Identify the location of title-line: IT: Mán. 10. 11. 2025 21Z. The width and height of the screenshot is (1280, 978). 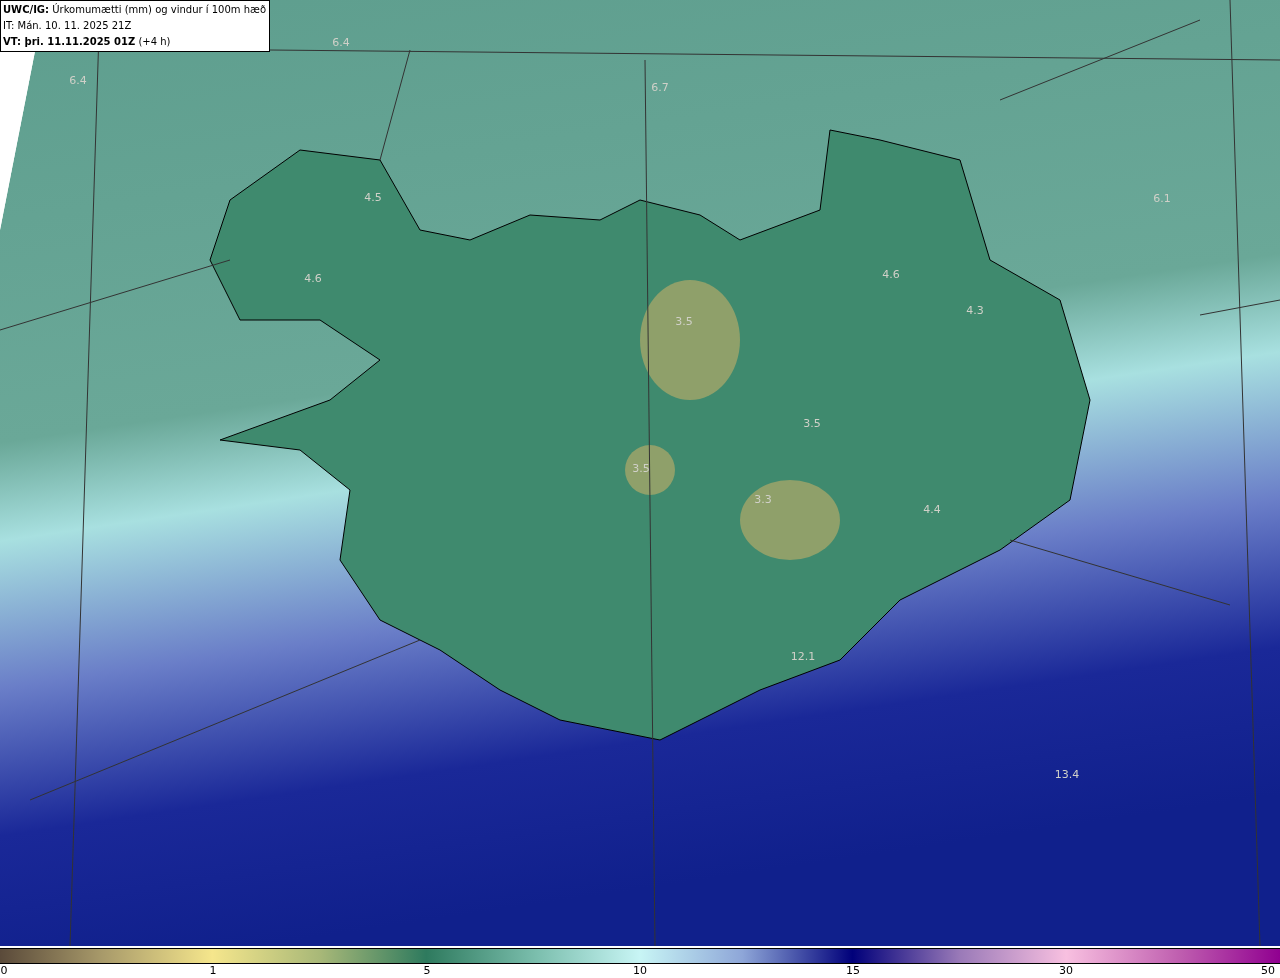
(68, 26).